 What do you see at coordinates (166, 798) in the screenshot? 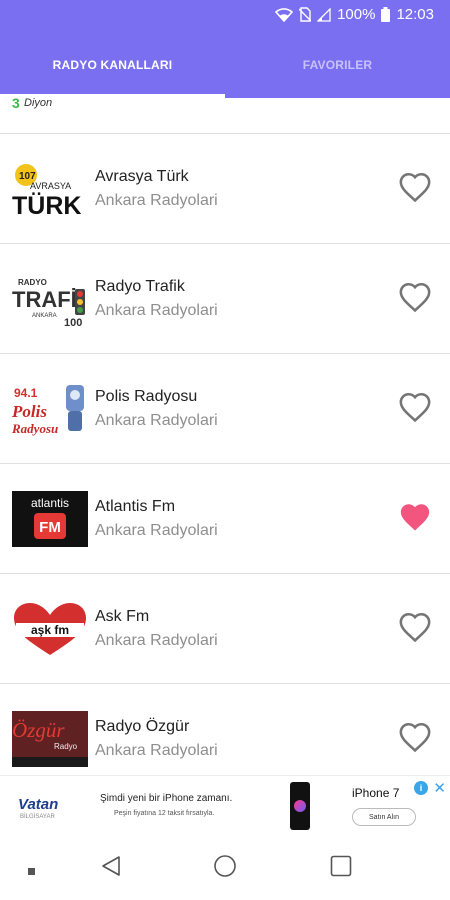
I see `ad-headline: Şimdi yeni bir iPhone zamanı.` at bounding box center [166, 798].